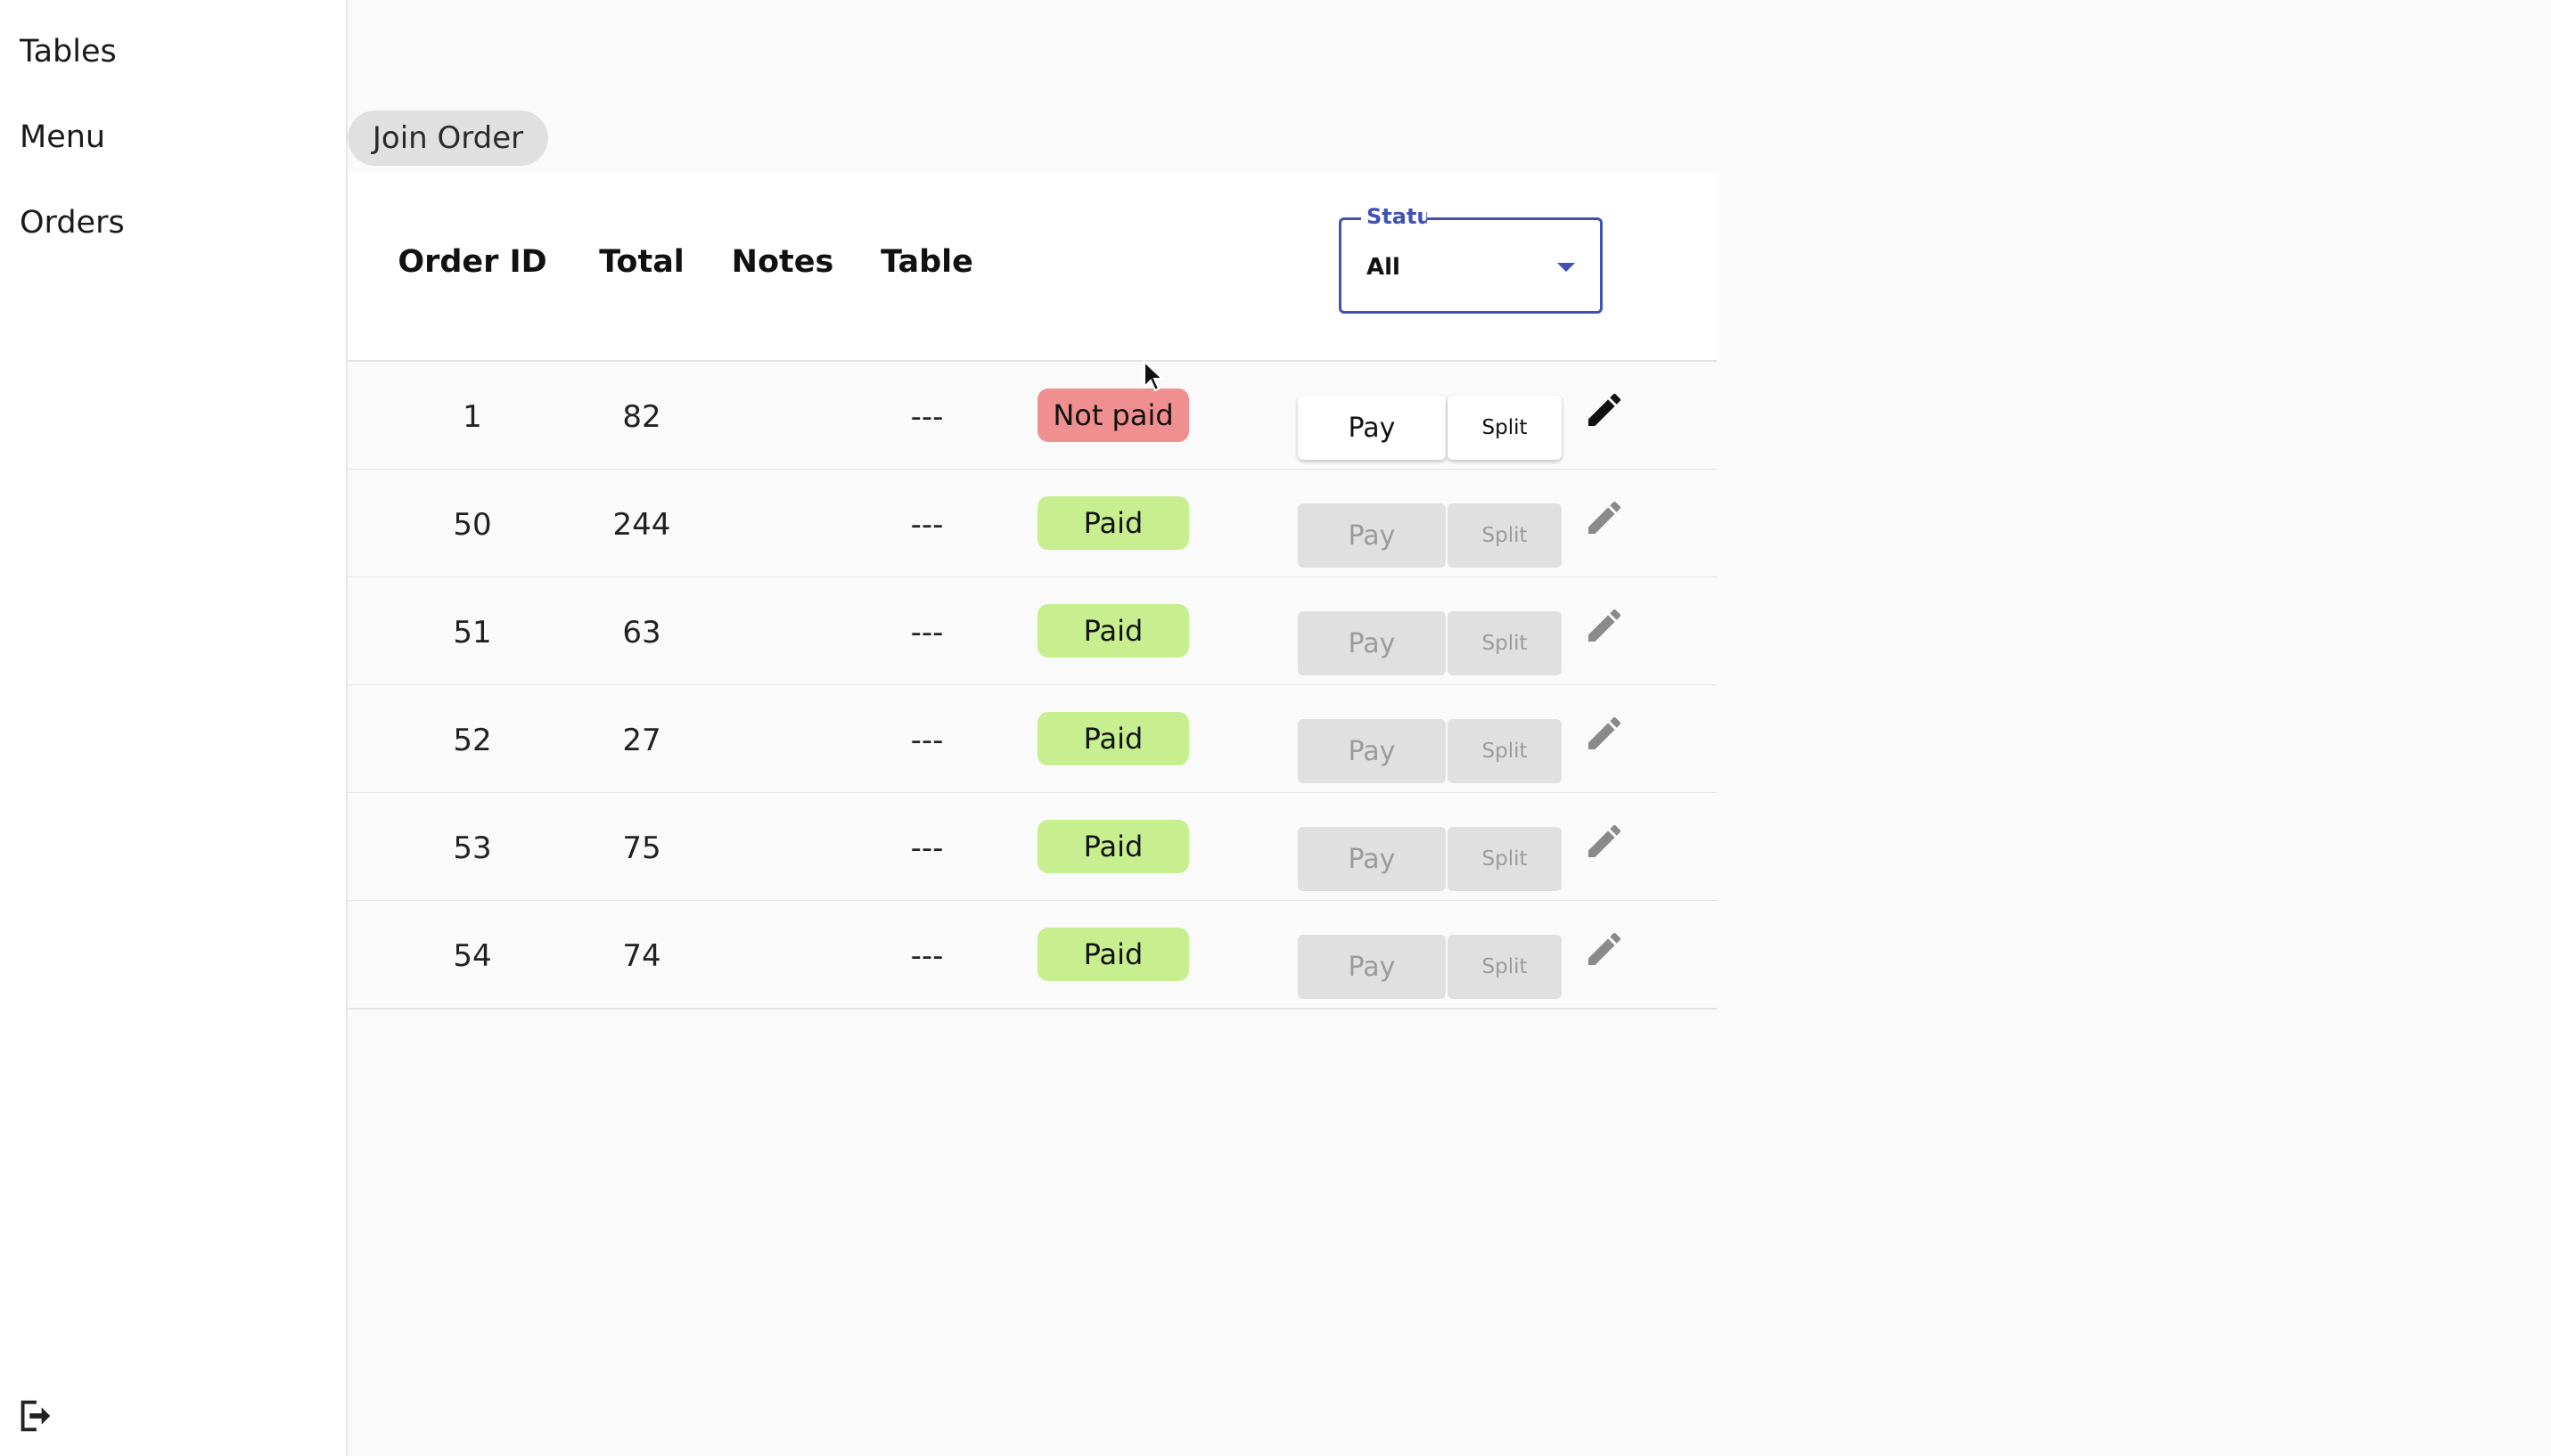 The height and width of the screenshot is (1456, 2551). I want to click on column-header-notes: Notes, so click(782, 262).